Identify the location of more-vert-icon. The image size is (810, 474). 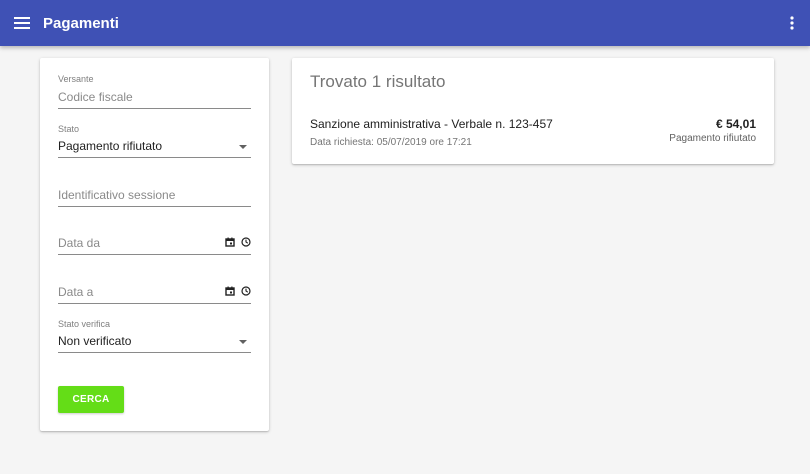
(792, 23).